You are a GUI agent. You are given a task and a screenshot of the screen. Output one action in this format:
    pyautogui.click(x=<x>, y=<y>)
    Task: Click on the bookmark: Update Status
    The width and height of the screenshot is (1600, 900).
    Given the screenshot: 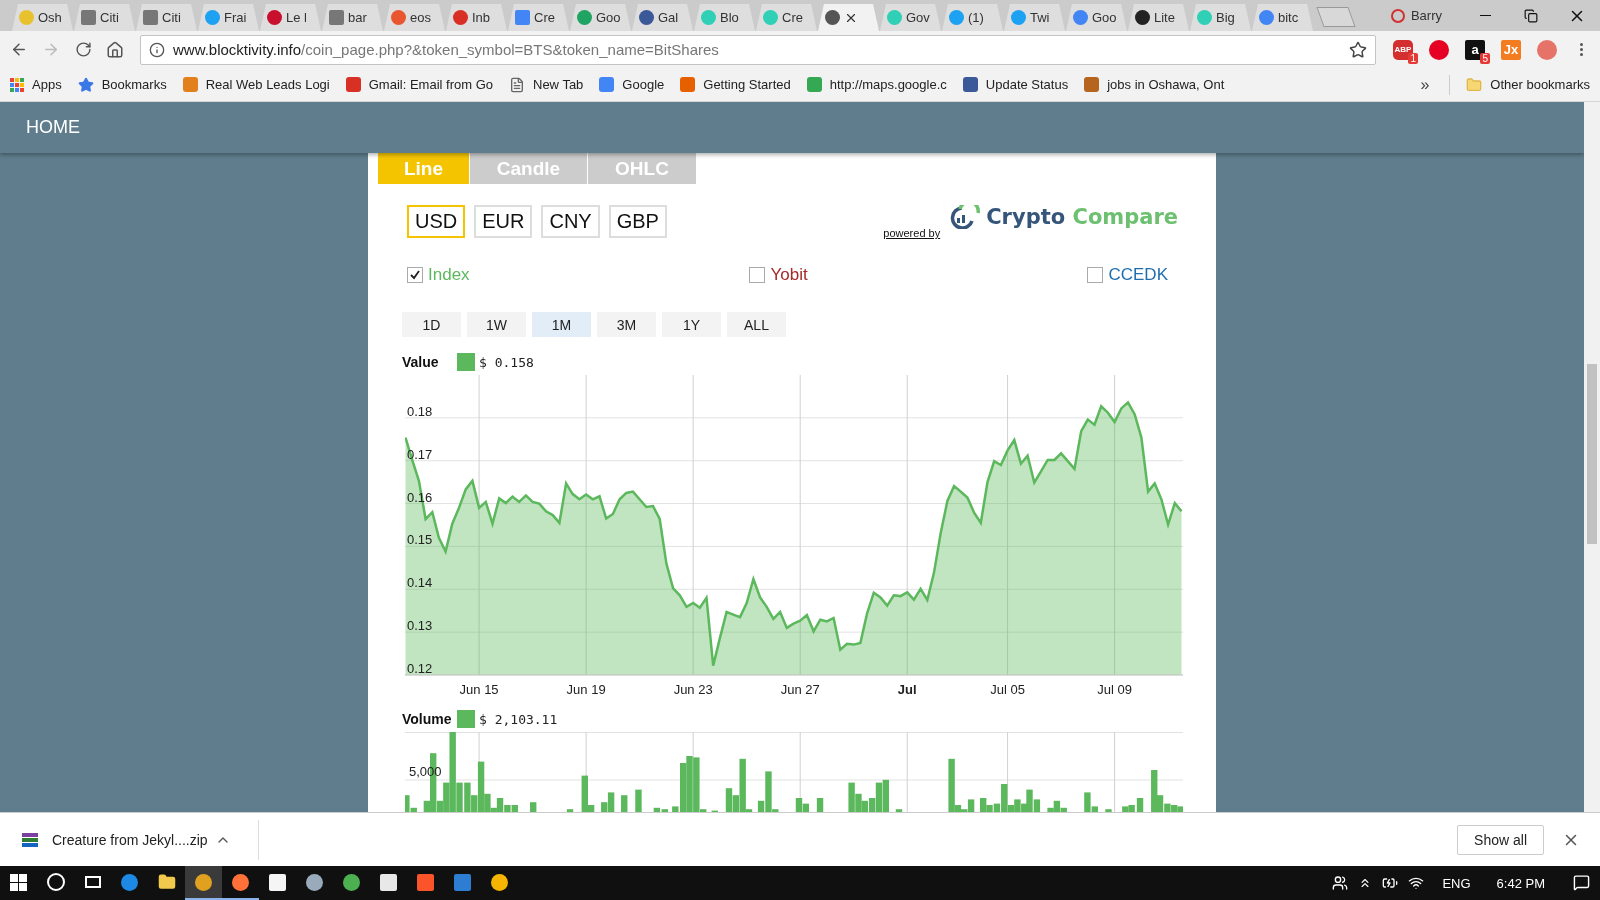 What is the action you would take?
    pyautogui.click(x=1015, y=84)
    